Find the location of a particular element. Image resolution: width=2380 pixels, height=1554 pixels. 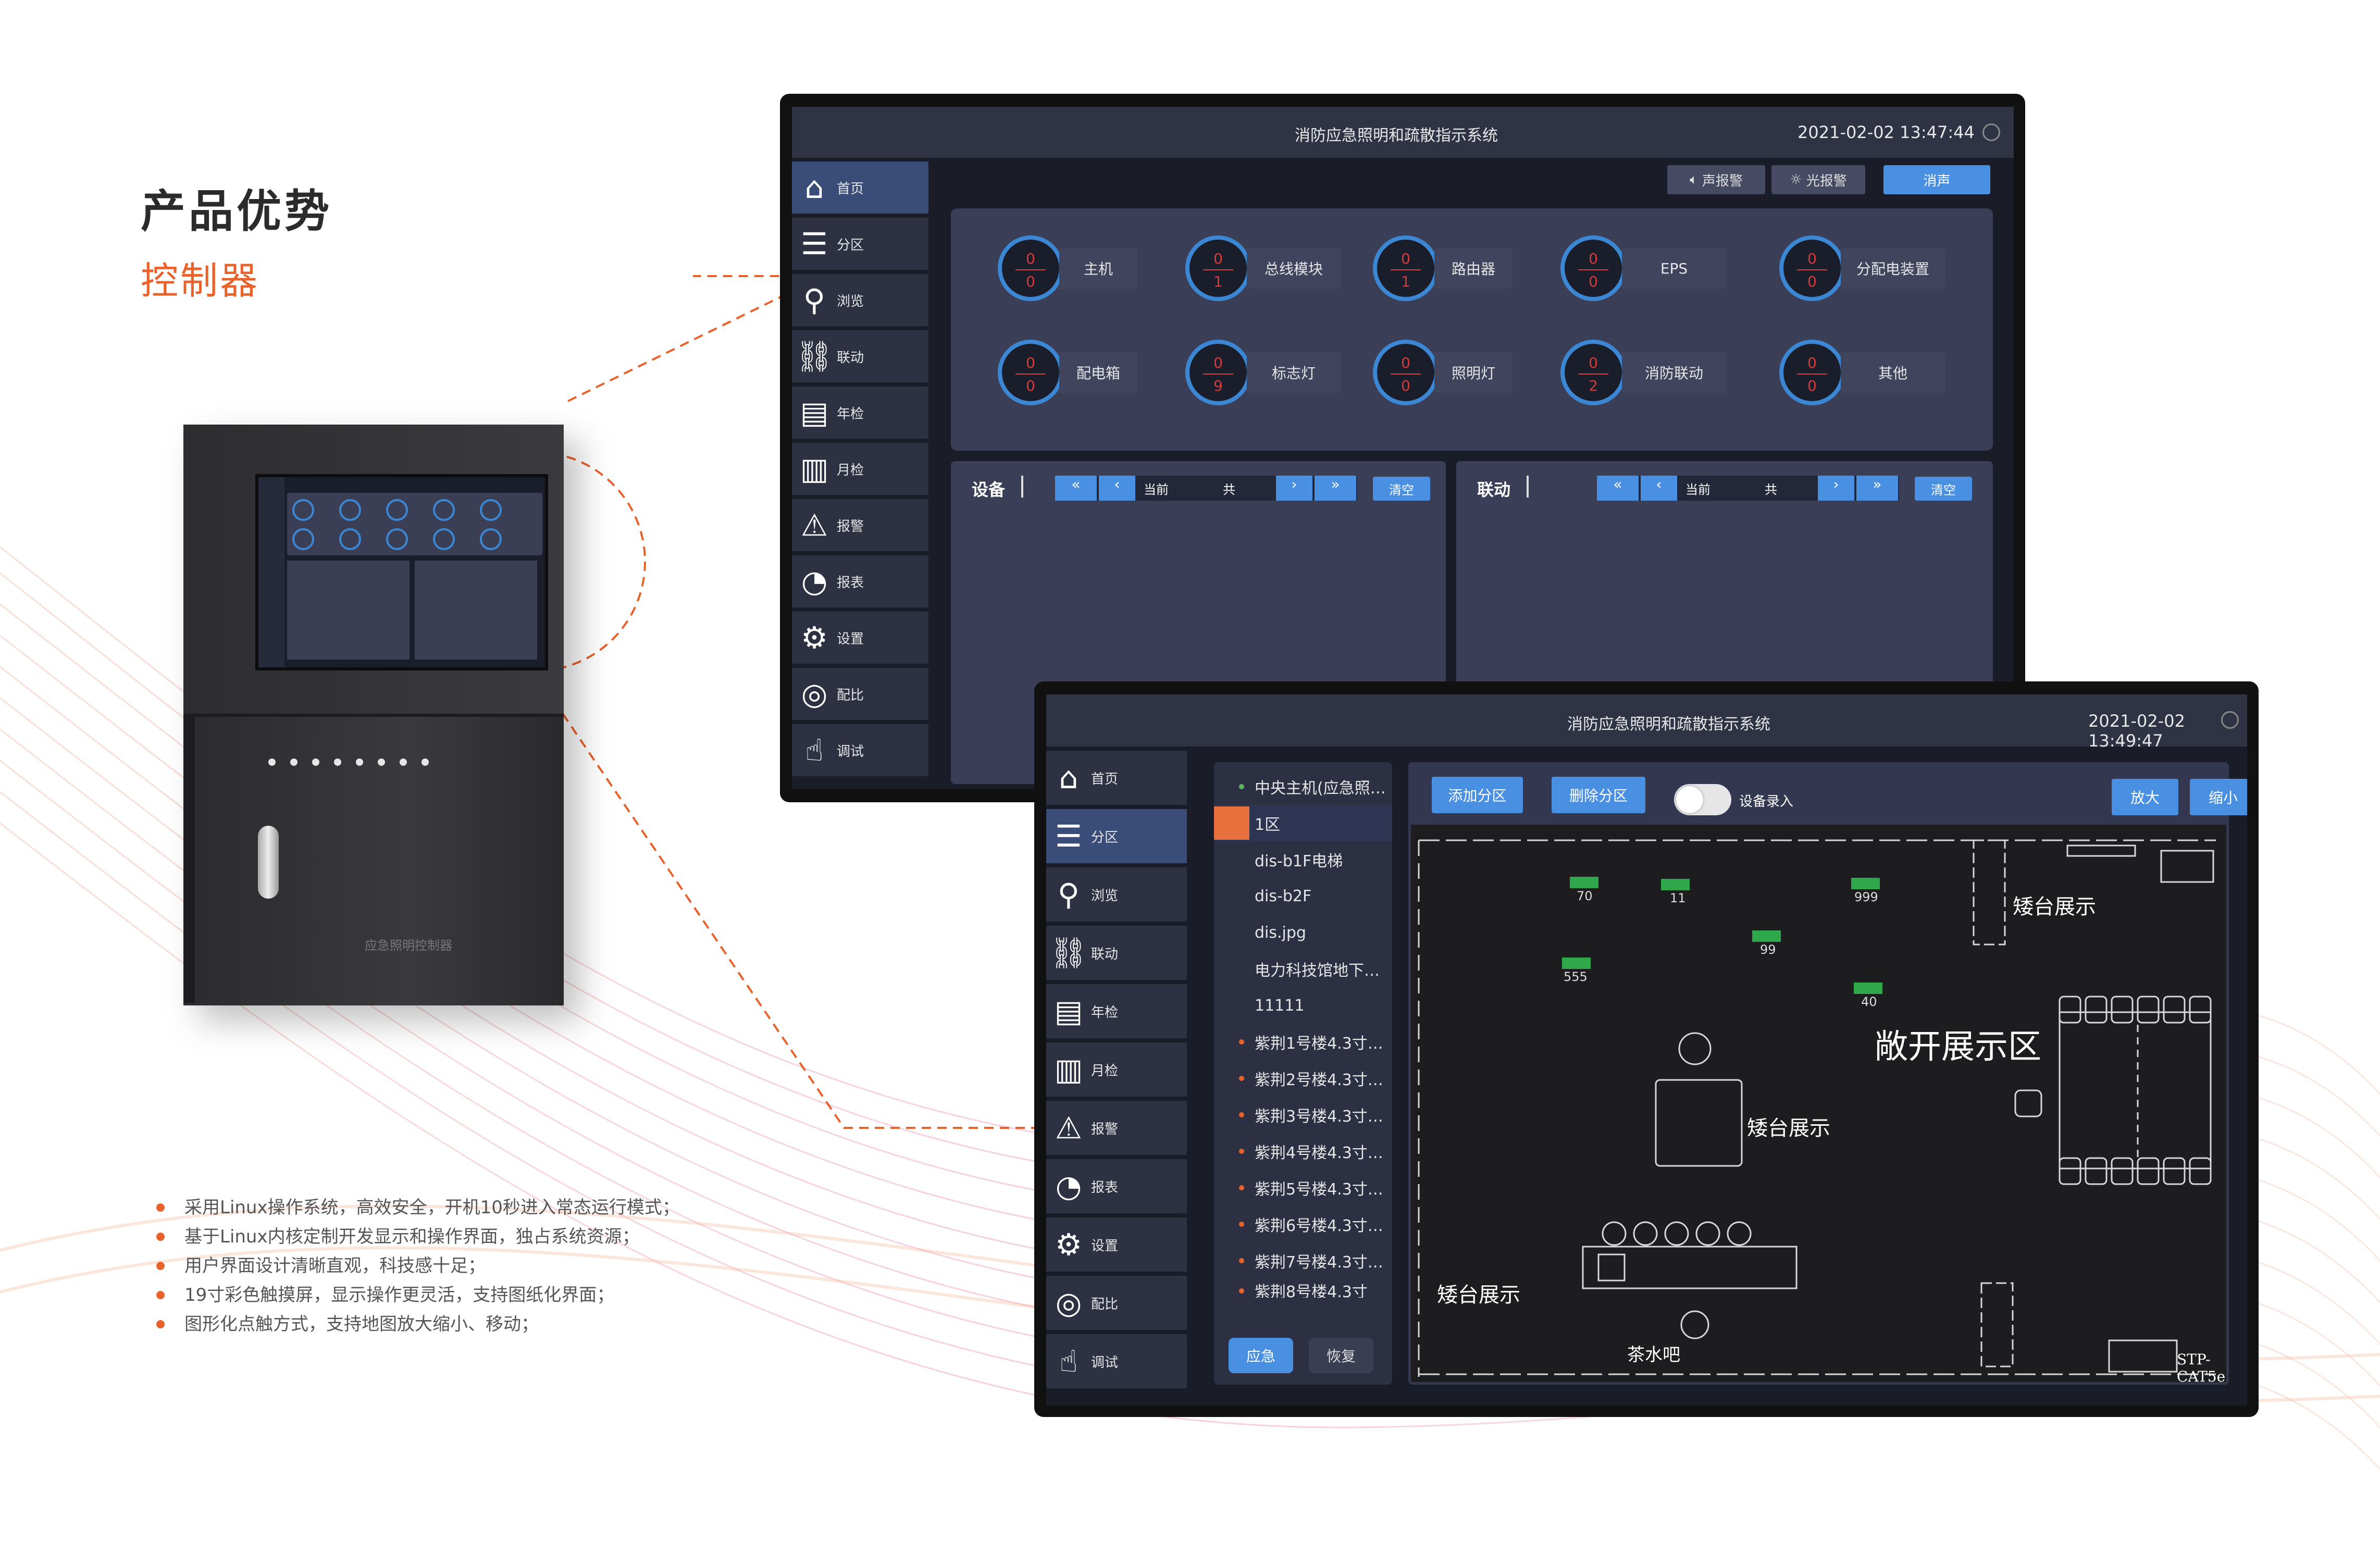

tree-item: dis-b1F电梯 is located at coordinates (1303, 859).